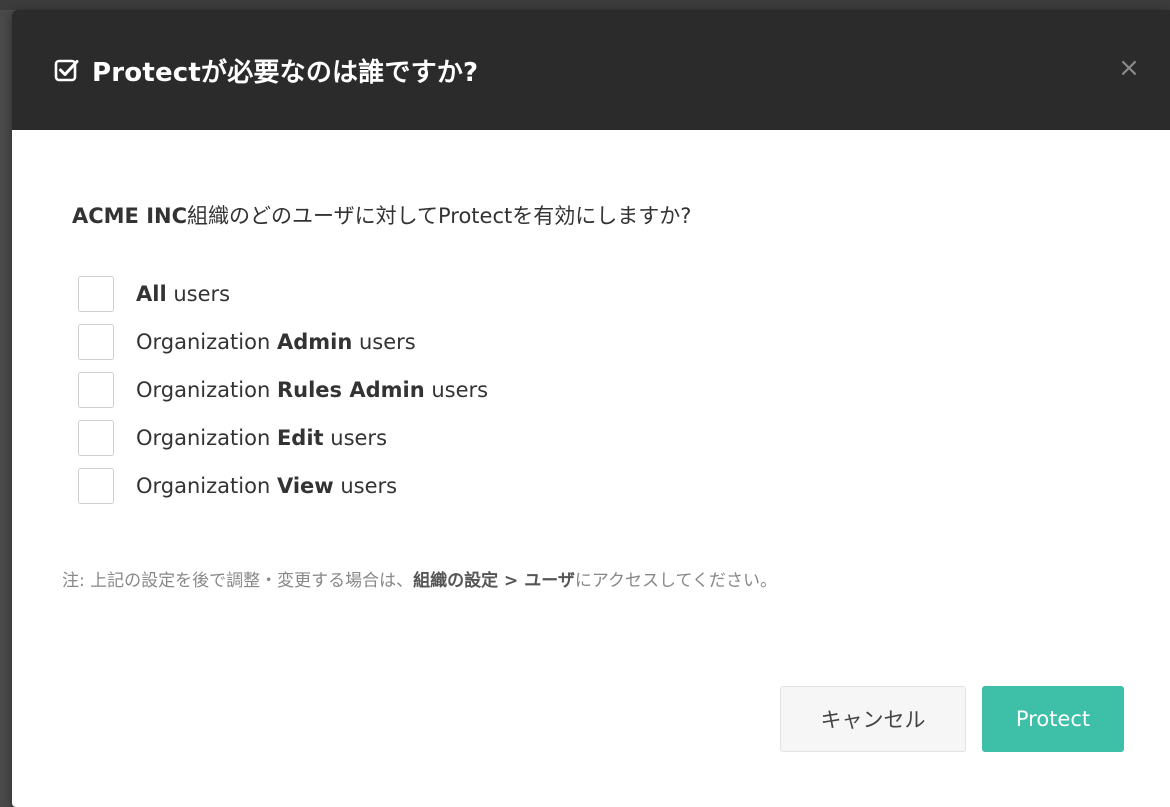 The width and height of the screenshot is (1170, 807). What do you see at coordinates (67, 70) in the screenshot?
I see `checkbox-checked-icon` at bounding box center [67, 70].